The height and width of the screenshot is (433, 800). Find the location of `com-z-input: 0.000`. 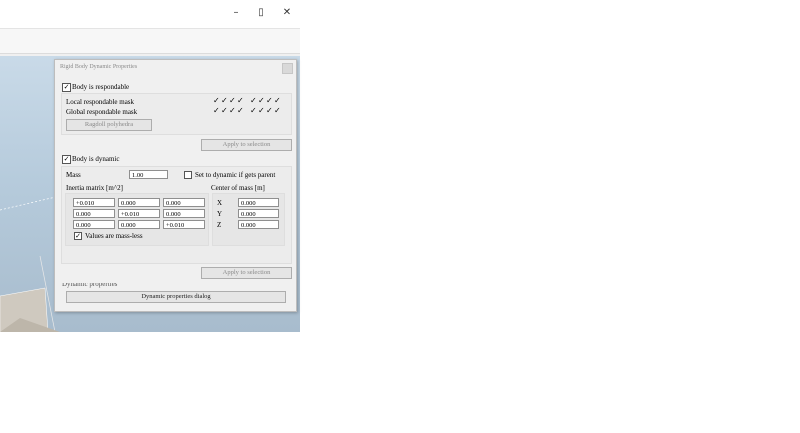

com-z-input: 0.000 is located at coordinates (258, 224).